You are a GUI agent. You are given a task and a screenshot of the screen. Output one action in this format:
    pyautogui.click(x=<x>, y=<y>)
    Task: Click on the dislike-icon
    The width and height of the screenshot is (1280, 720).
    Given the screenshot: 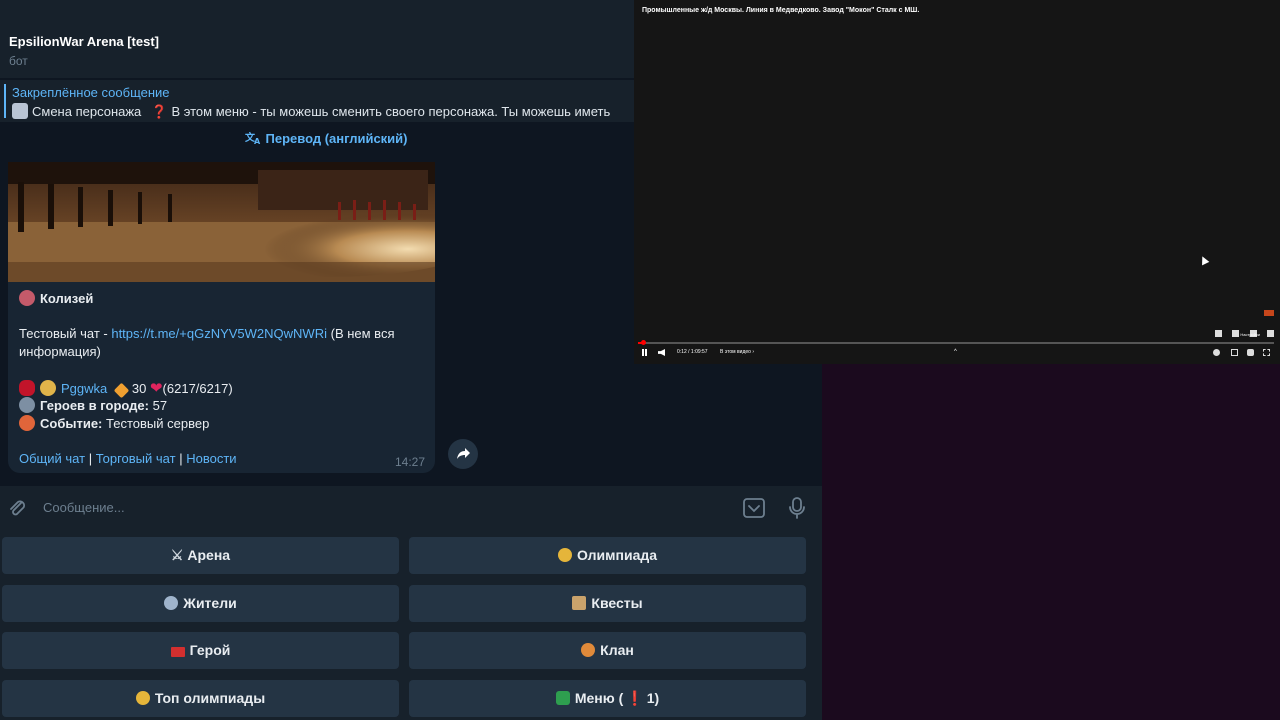 What is the action you would take?
    pyautogui.click(x=1236, y=333)
    